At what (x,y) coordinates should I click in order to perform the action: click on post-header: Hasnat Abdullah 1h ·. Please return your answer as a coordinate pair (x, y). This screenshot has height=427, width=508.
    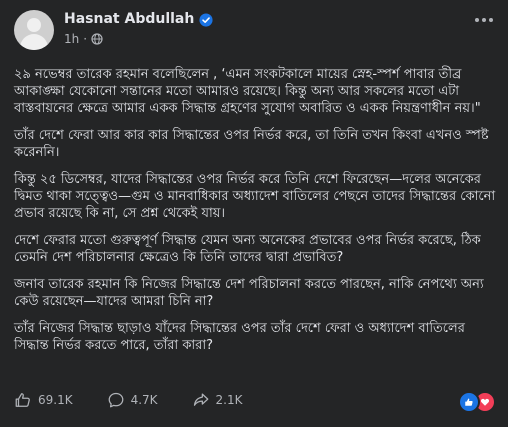
    Looking at the image, I should click on (113, 30).